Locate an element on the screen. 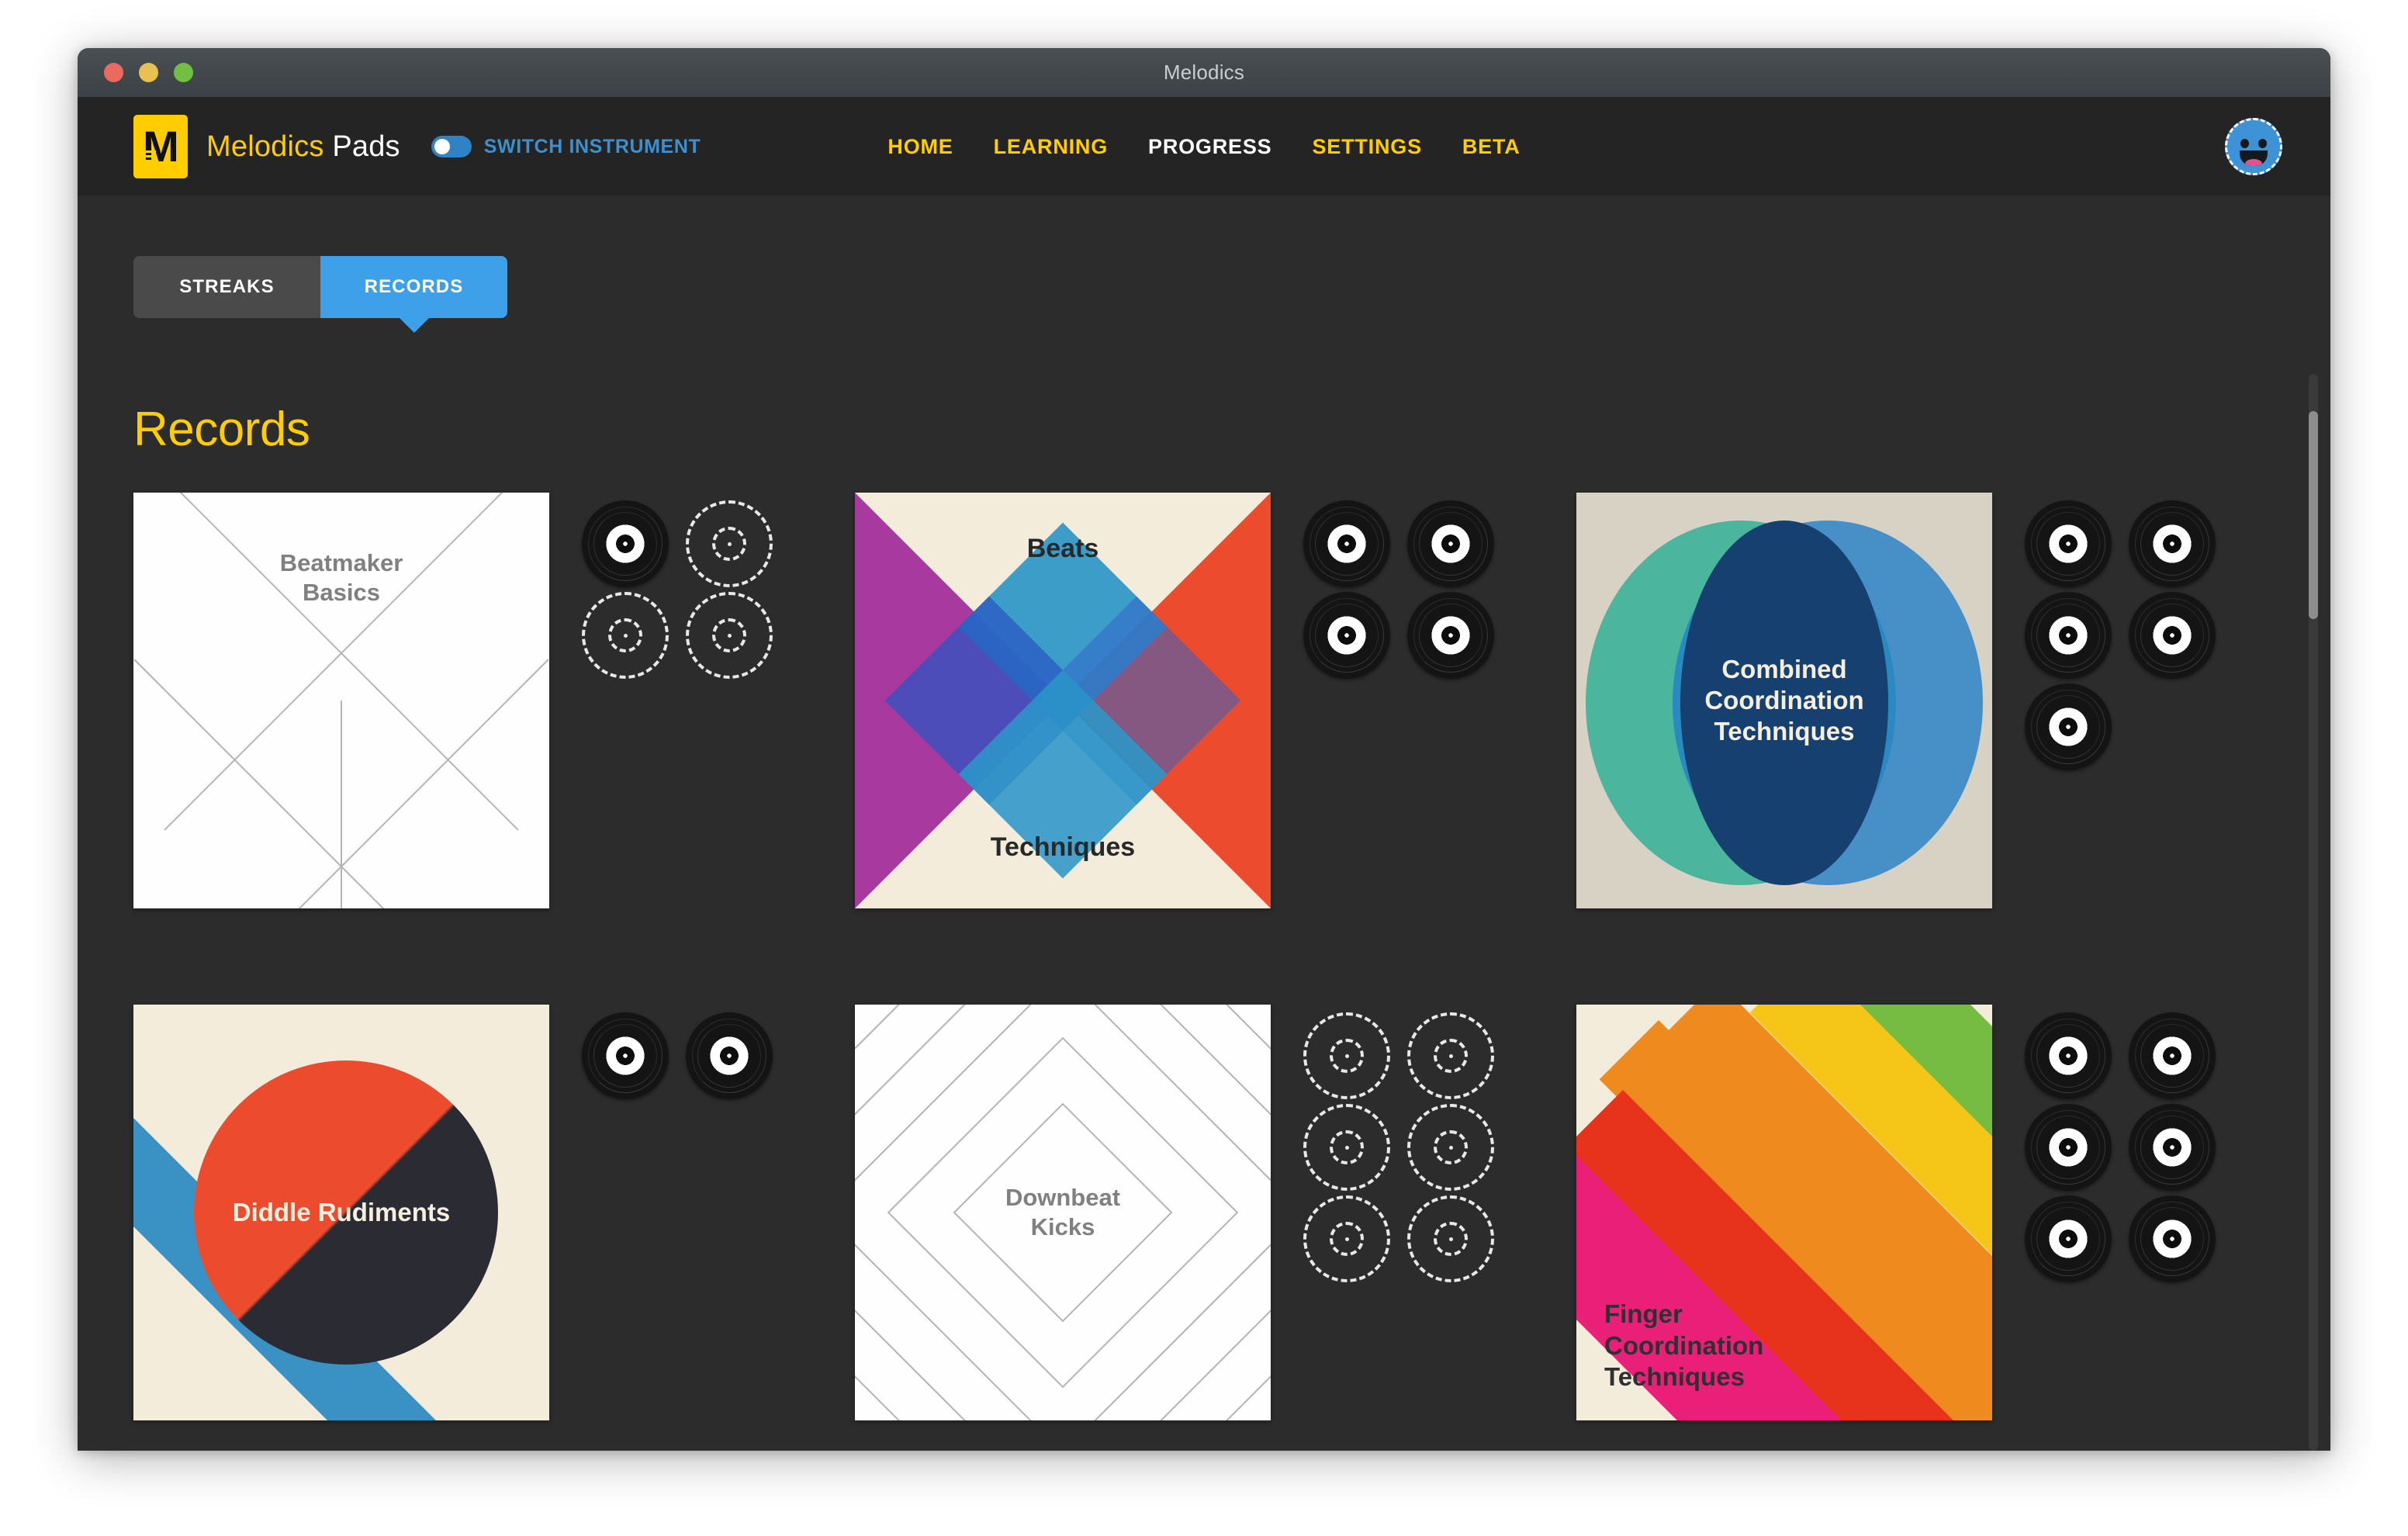 This screenshot has width=2408, height=1536. record-cover-combined-coordination-techniques: Combined Coordination Techniques is located at coordinates (1784, 700).